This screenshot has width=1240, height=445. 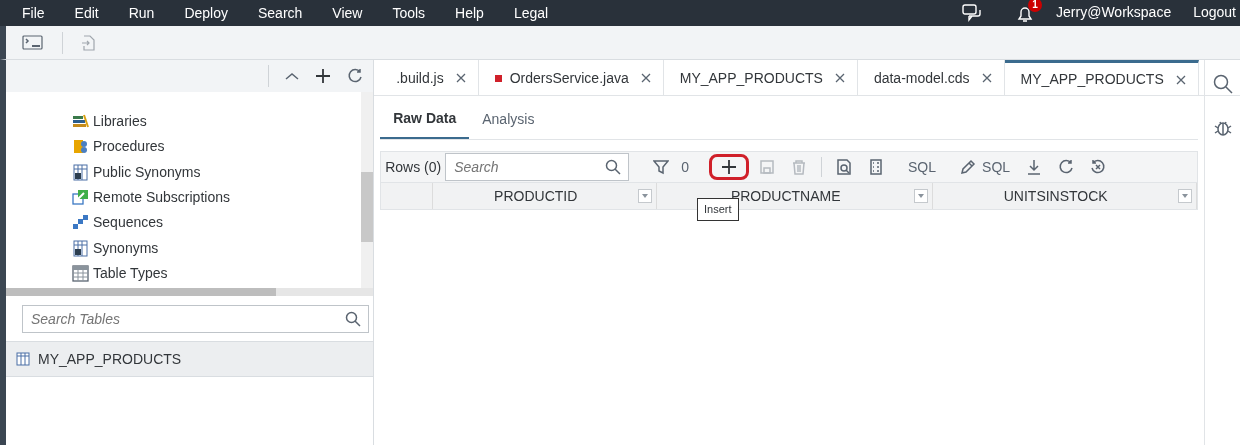 What do you see at coordinates (429, 78) in the screenshot?
I see `editor-tab: .build.js` at bounding box center [429, 78].